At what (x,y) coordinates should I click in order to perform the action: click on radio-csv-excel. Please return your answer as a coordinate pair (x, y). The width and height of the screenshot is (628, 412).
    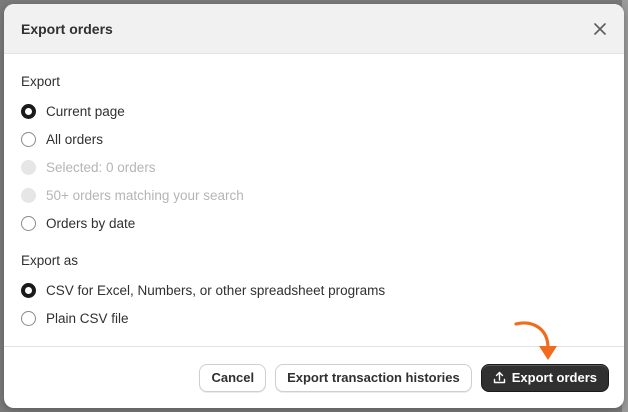
    Looking at the image, I should click on (28, 290).